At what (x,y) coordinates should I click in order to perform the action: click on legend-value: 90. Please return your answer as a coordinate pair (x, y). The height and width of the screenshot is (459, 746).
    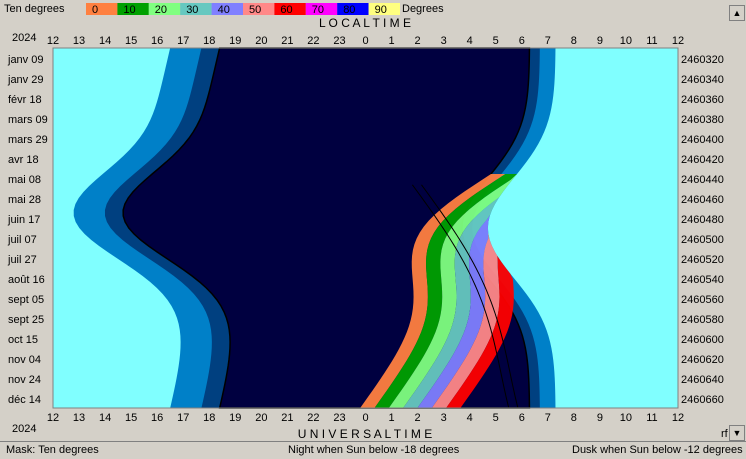
    Looking at the image, I should click on (381, 10).